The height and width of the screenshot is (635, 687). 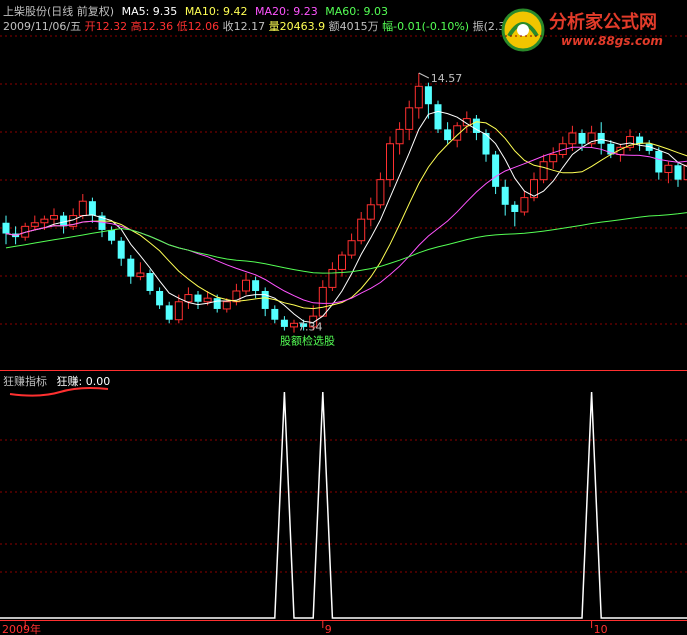 What do you see at coordinates (310, 327) in the screenshot?
I see `low-label: 7.34` at bounding box center [310, 327].